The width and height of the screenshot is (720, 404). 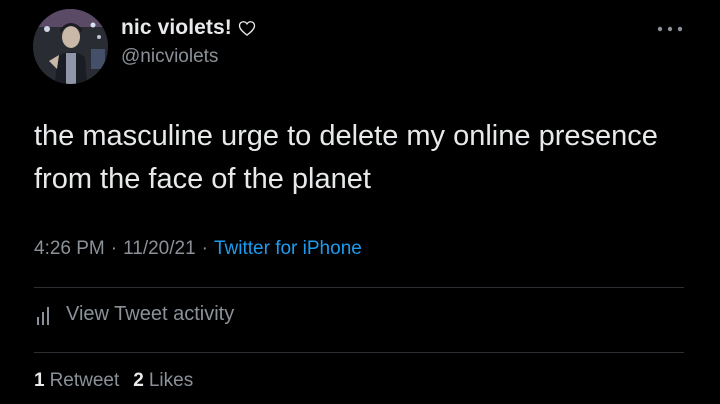 What do you see at coordinates (247, 28) in the screenshot?
I see `heart-outline-icon` at bounding box center [247, 28].